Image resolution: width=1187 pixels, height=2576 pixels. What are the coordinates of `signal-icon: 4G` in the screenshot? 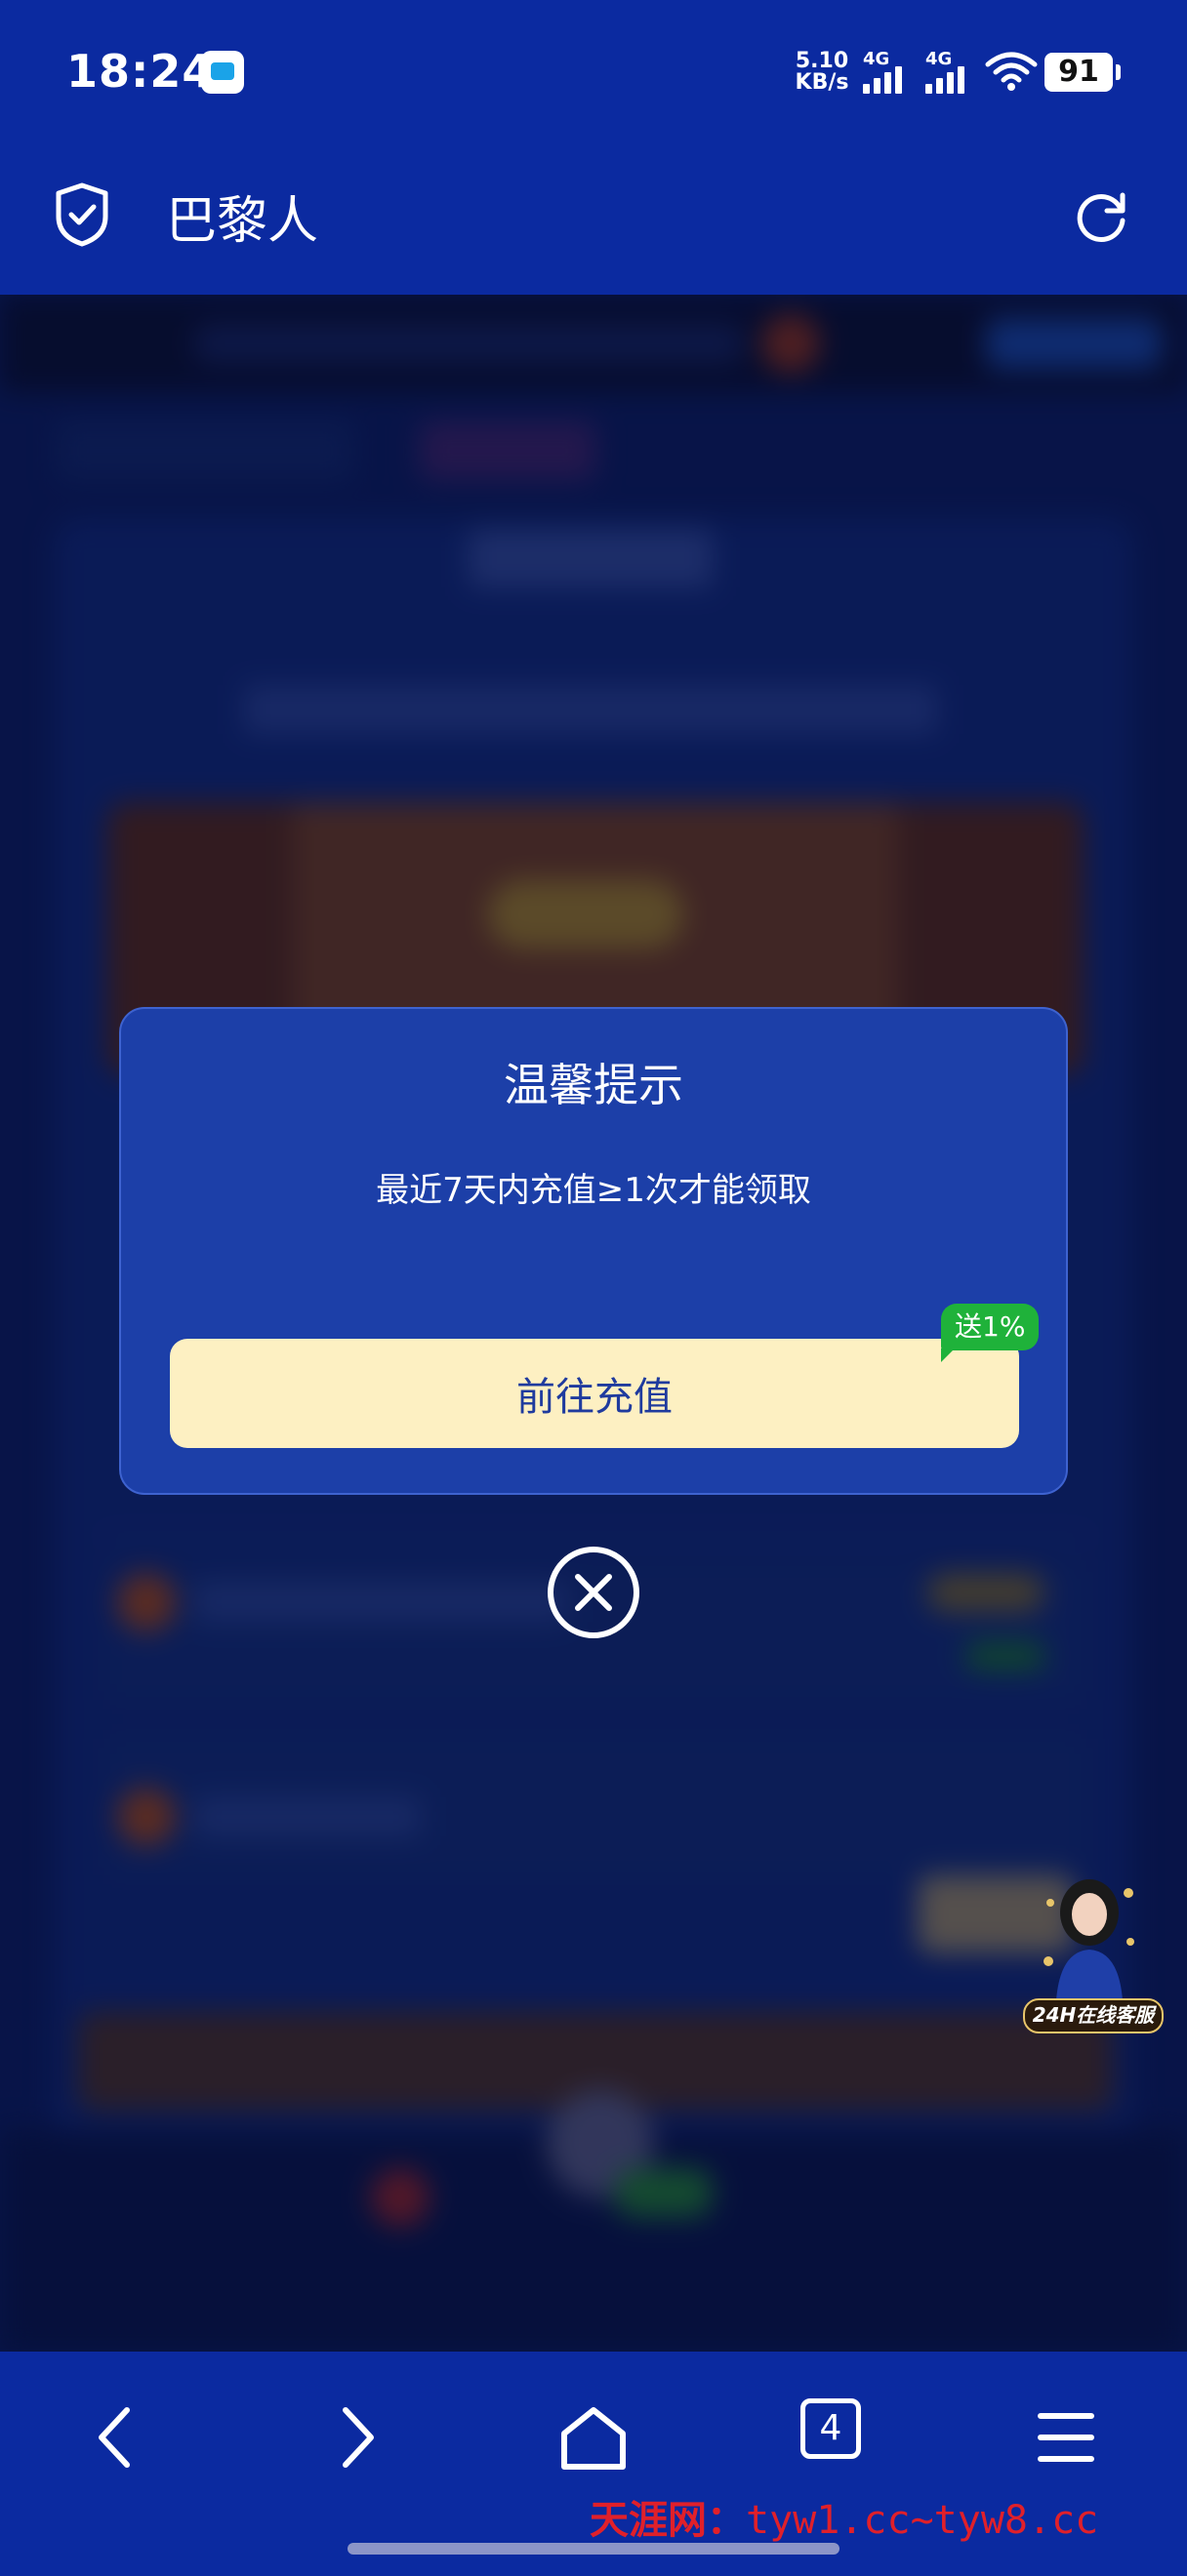 It's located at (886, 71).